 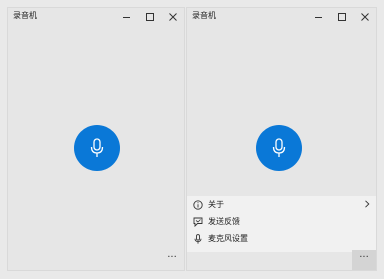 I want to click on menu-item-send-feedback: 发送反馈, so click(x=281, y=221).